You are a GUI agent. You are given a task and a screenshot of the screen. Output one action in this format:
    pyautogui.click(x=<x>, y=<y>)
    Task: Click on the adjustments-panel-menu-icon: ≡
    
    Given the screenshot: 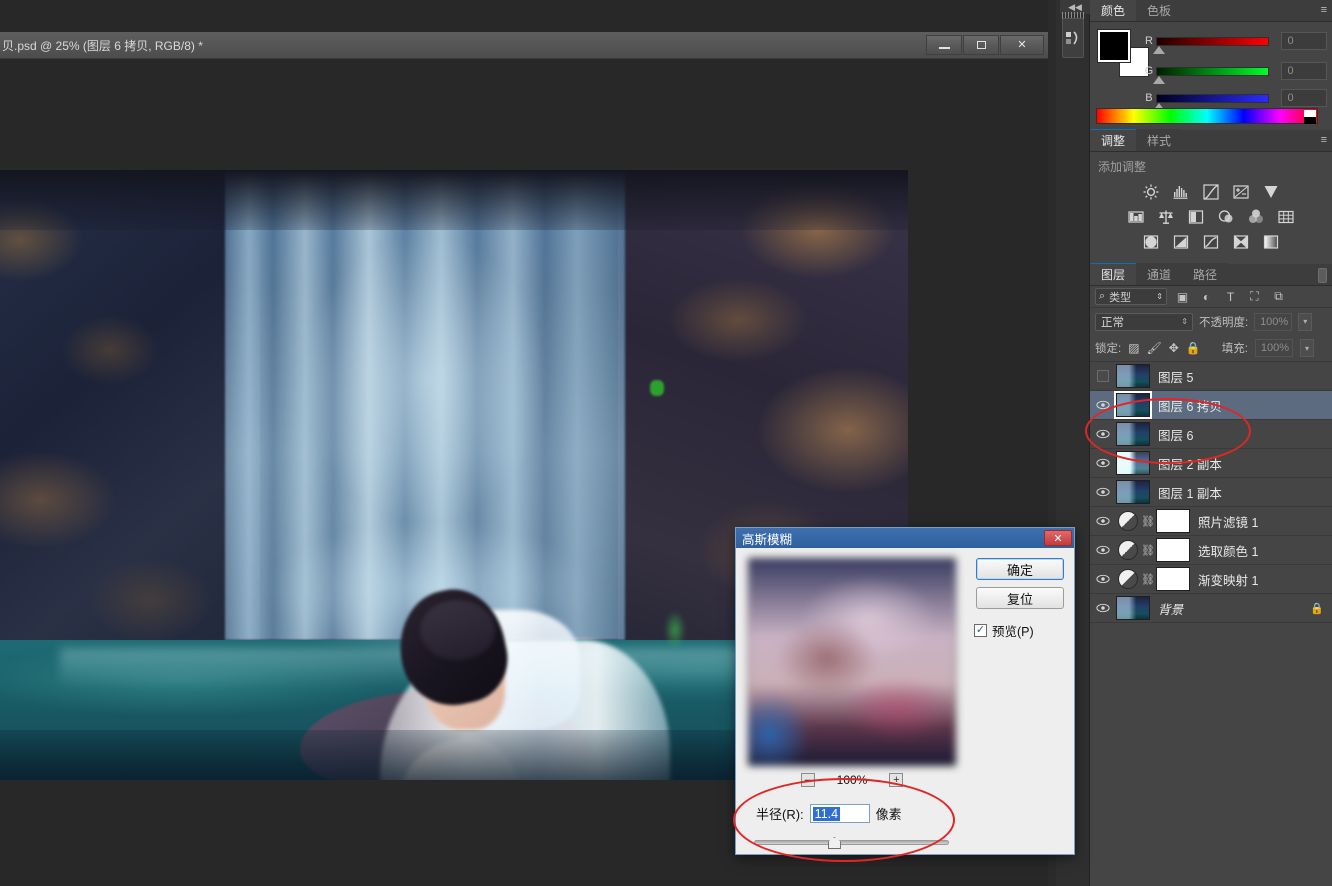 What is the action you would take?
    pyautogui.click(x=1324, y=140)
    